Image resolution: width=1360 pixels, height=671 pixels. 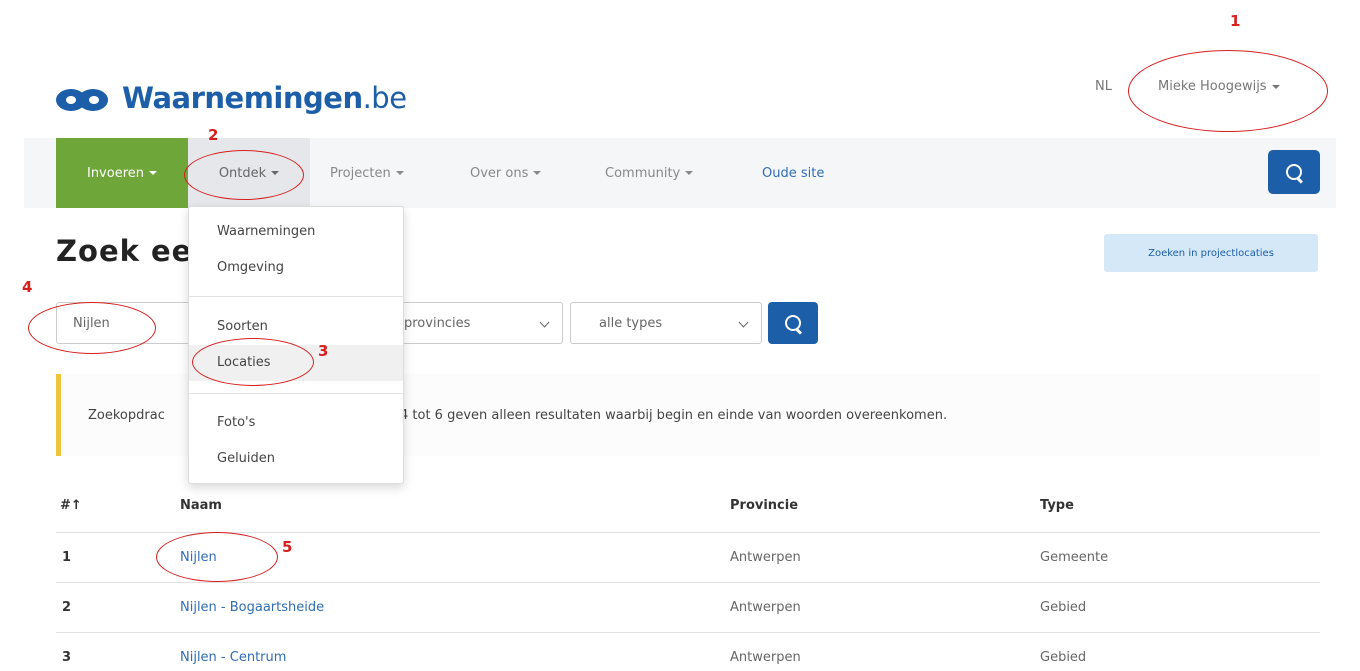 I want to click on table-header-type: Type, so click(x=1057, y=505).